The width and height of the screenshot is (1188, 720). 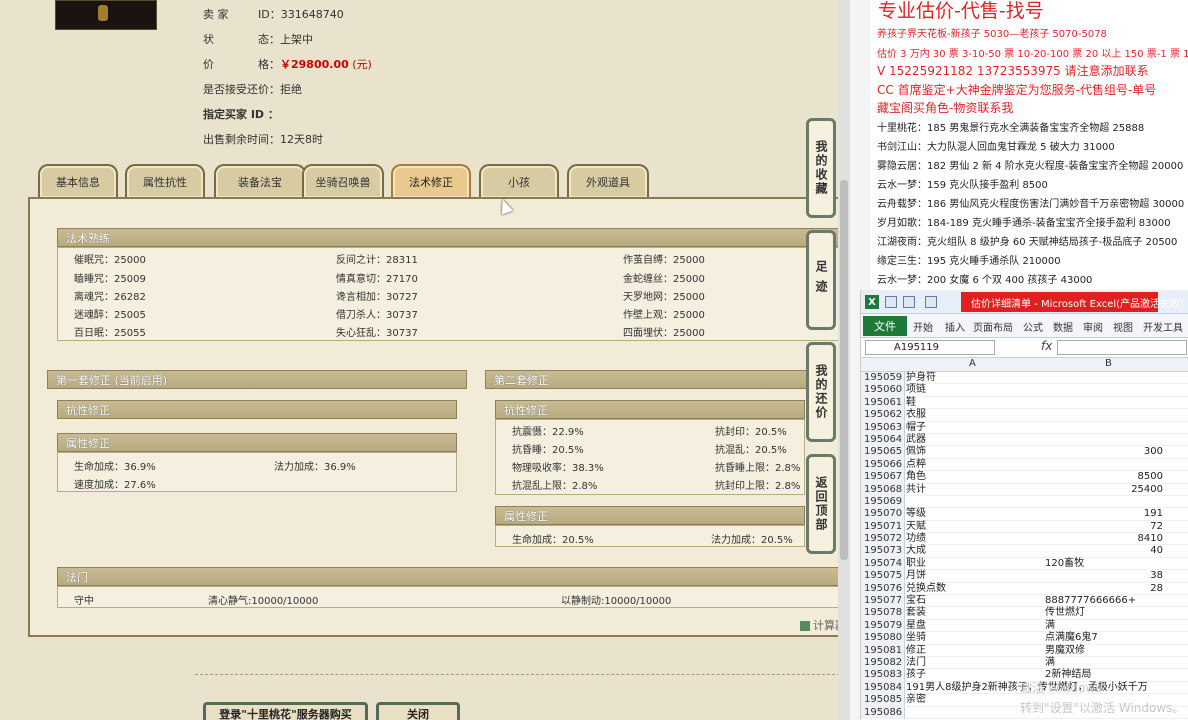 I want to click on row-number: 195086, so click(x=883, y=712).